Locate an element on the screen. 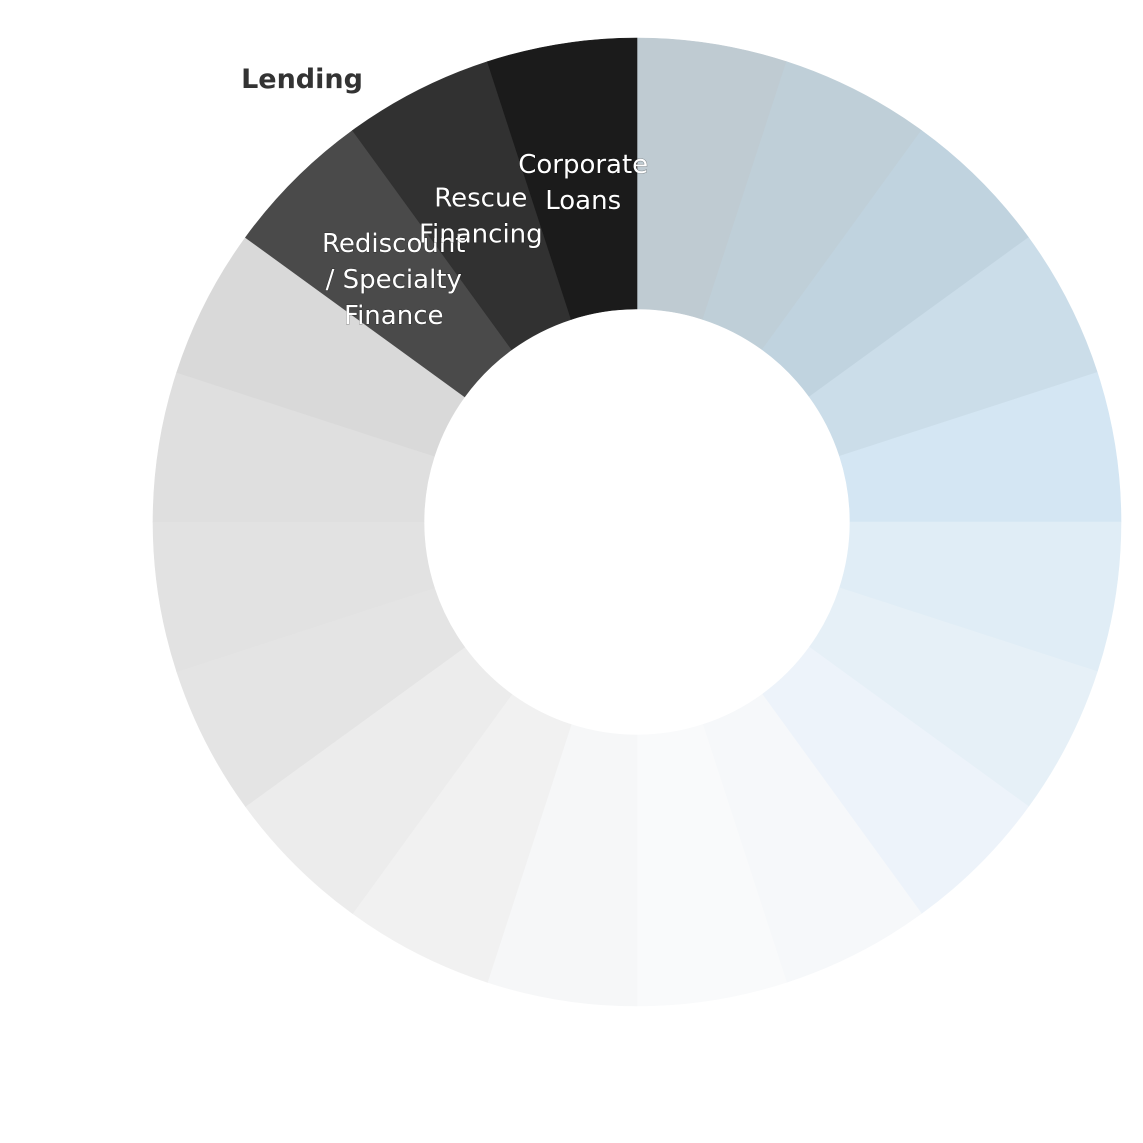 The width and height of the screenshot is (1143, 1143). segment-label-line: Loans is located at coordinates (583, 201).